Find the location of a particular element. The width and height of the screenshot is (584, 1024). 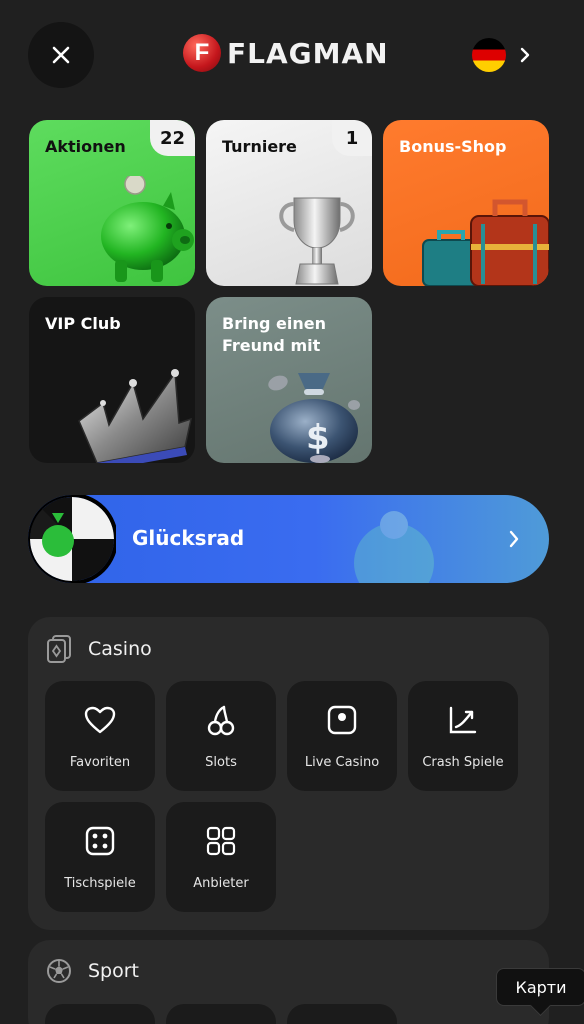

casino-header: Casino is located at coordinates (99, 649).